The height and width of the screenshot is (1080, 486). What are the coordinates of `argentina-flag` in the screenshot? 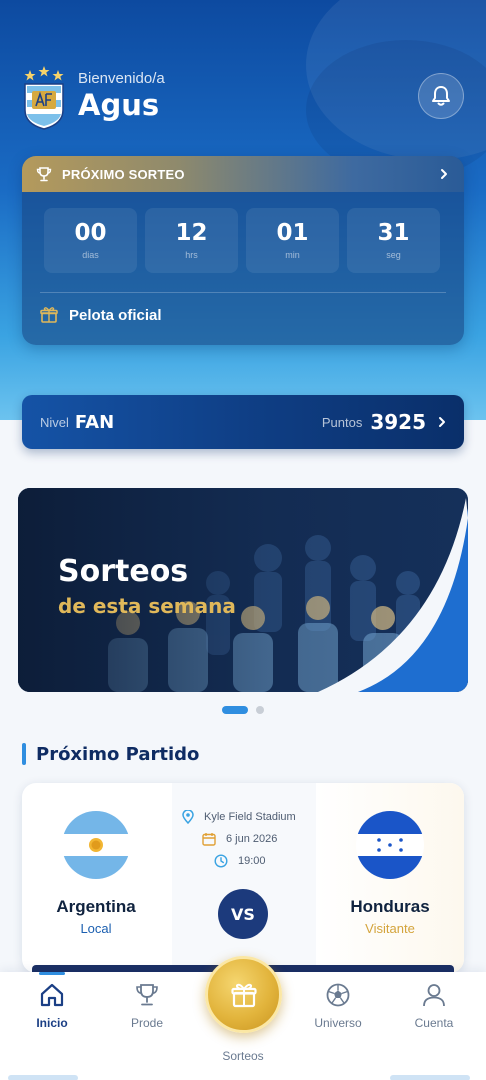 It's located at (96, 845).